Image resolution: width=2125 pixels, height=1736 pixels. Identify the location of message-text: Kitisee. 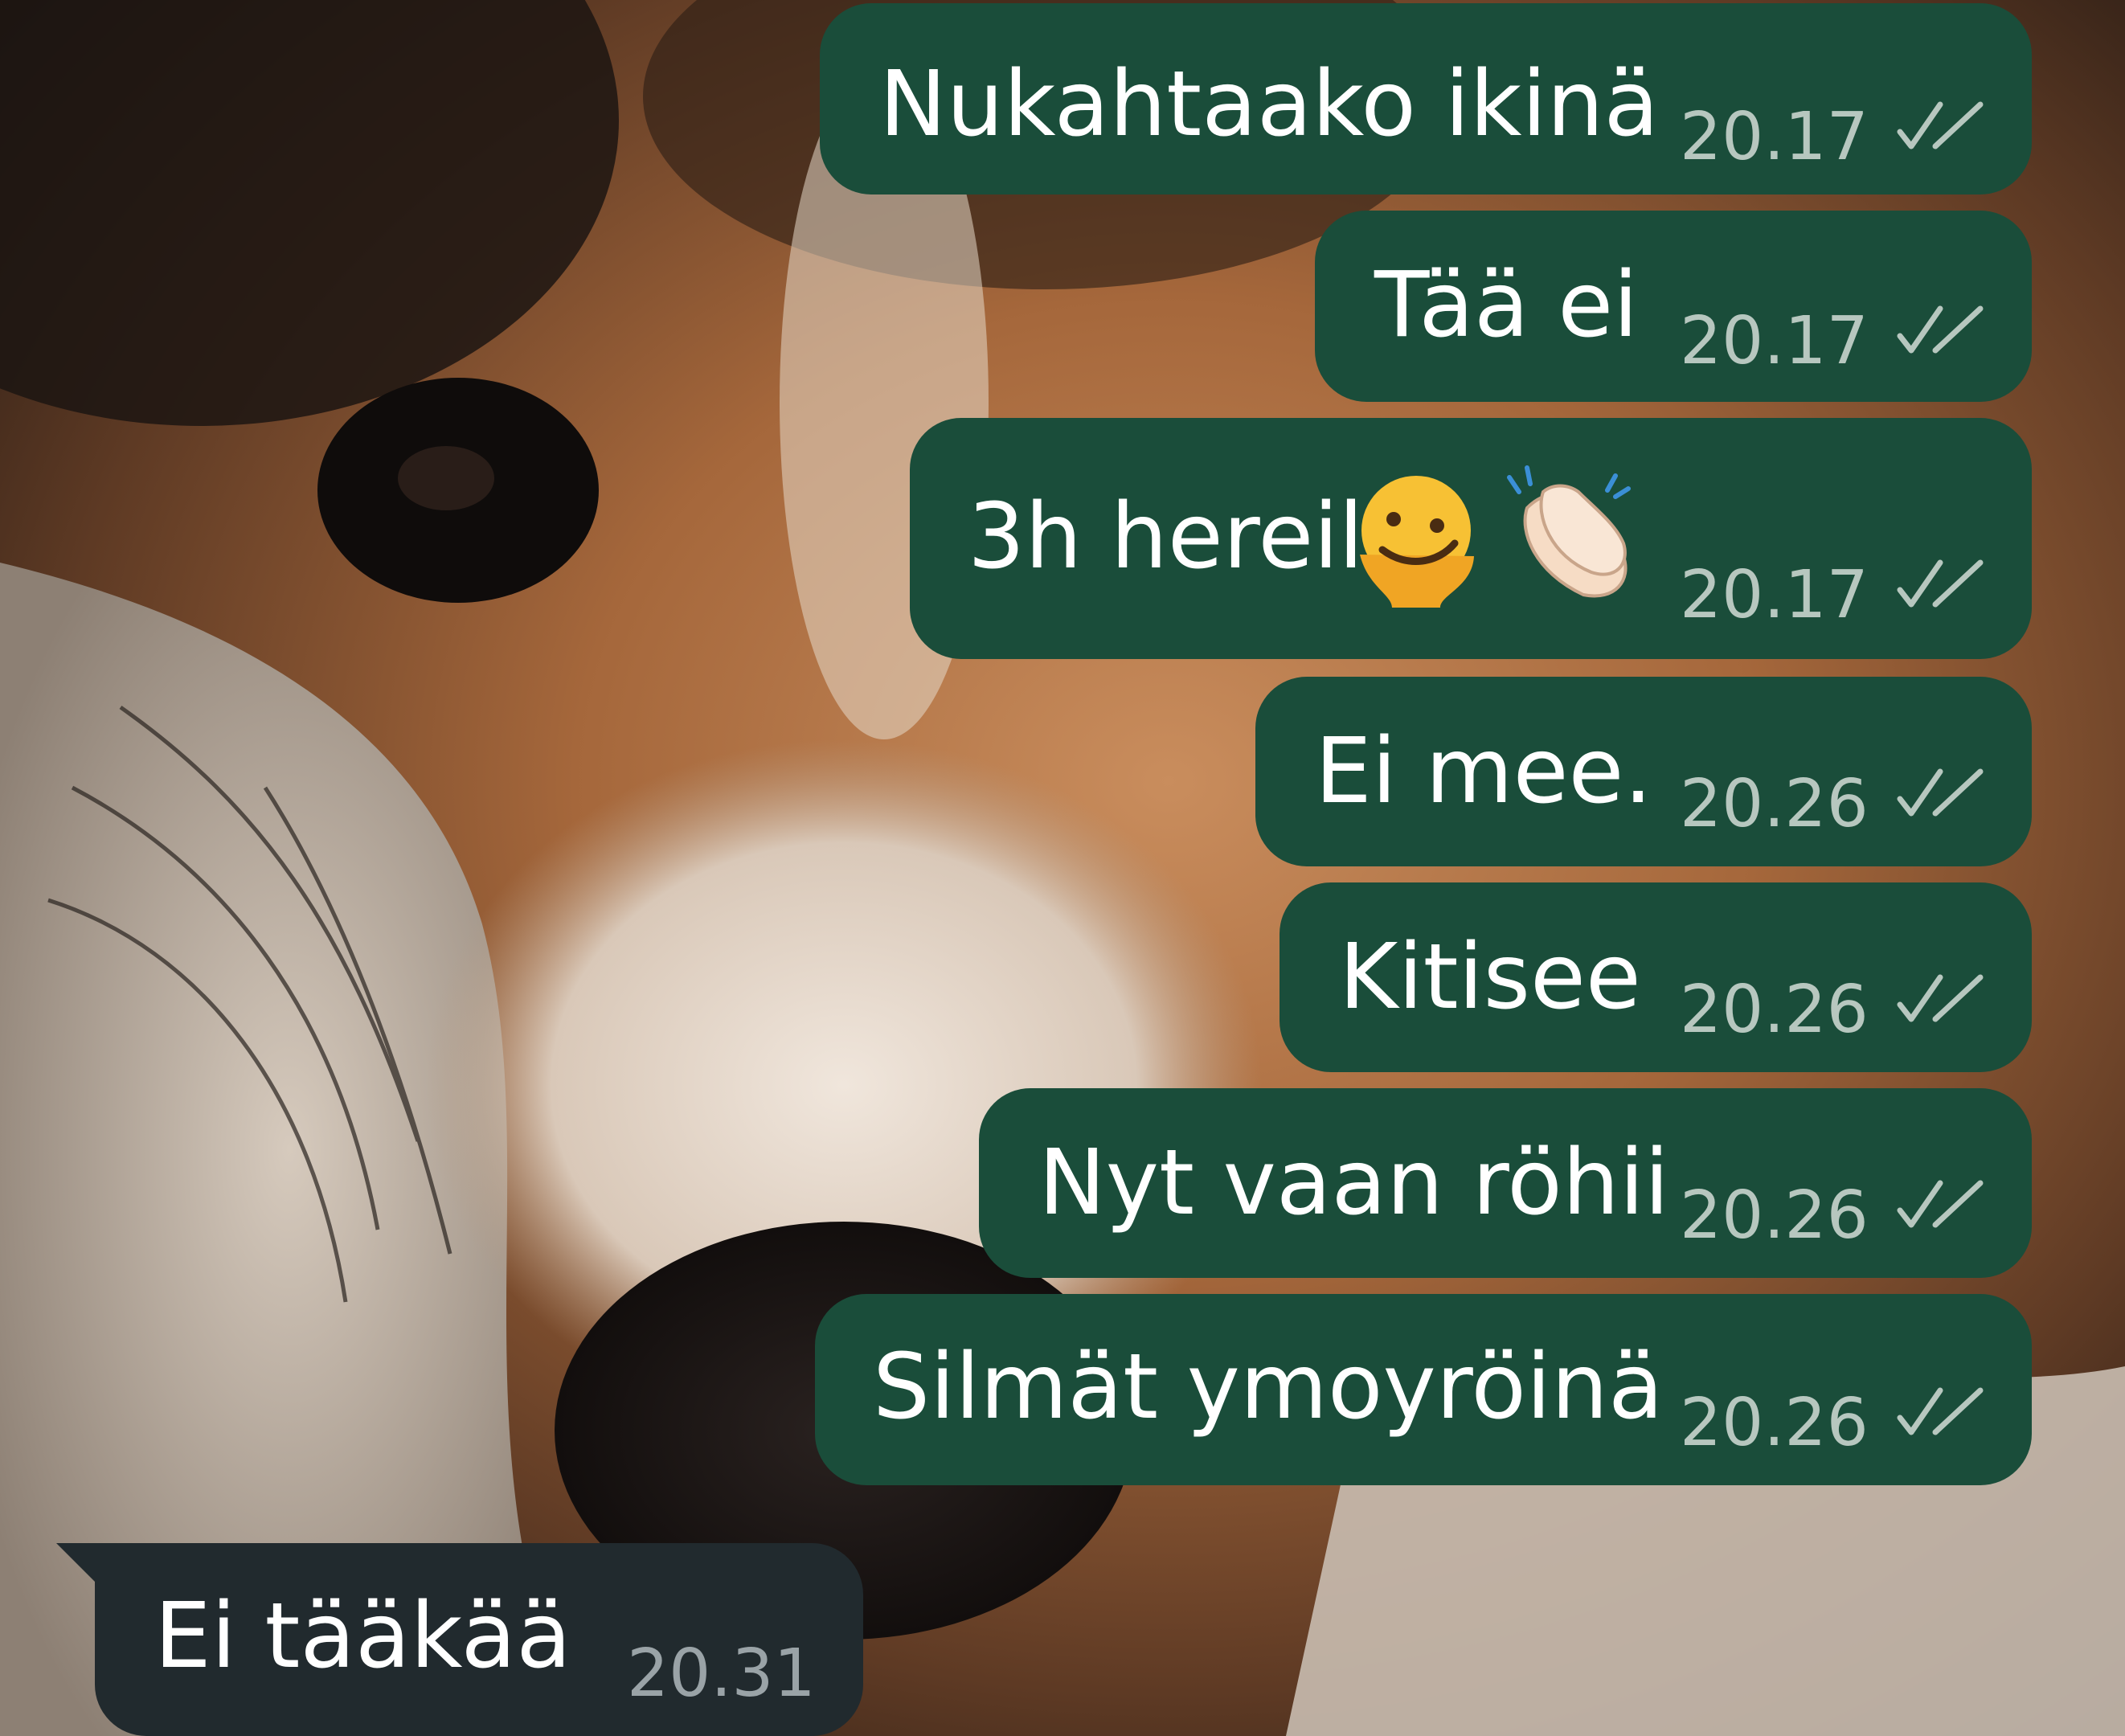
(1490, 977).